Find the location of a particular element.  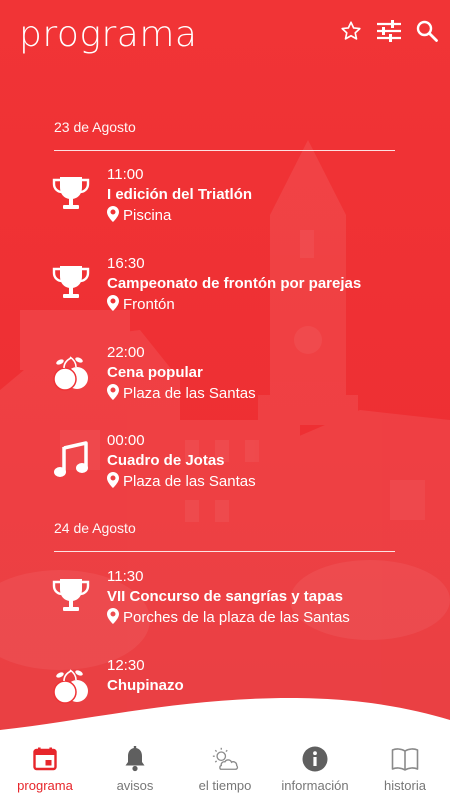

nav-item-historia: historia is located at coordinates (405, 770).